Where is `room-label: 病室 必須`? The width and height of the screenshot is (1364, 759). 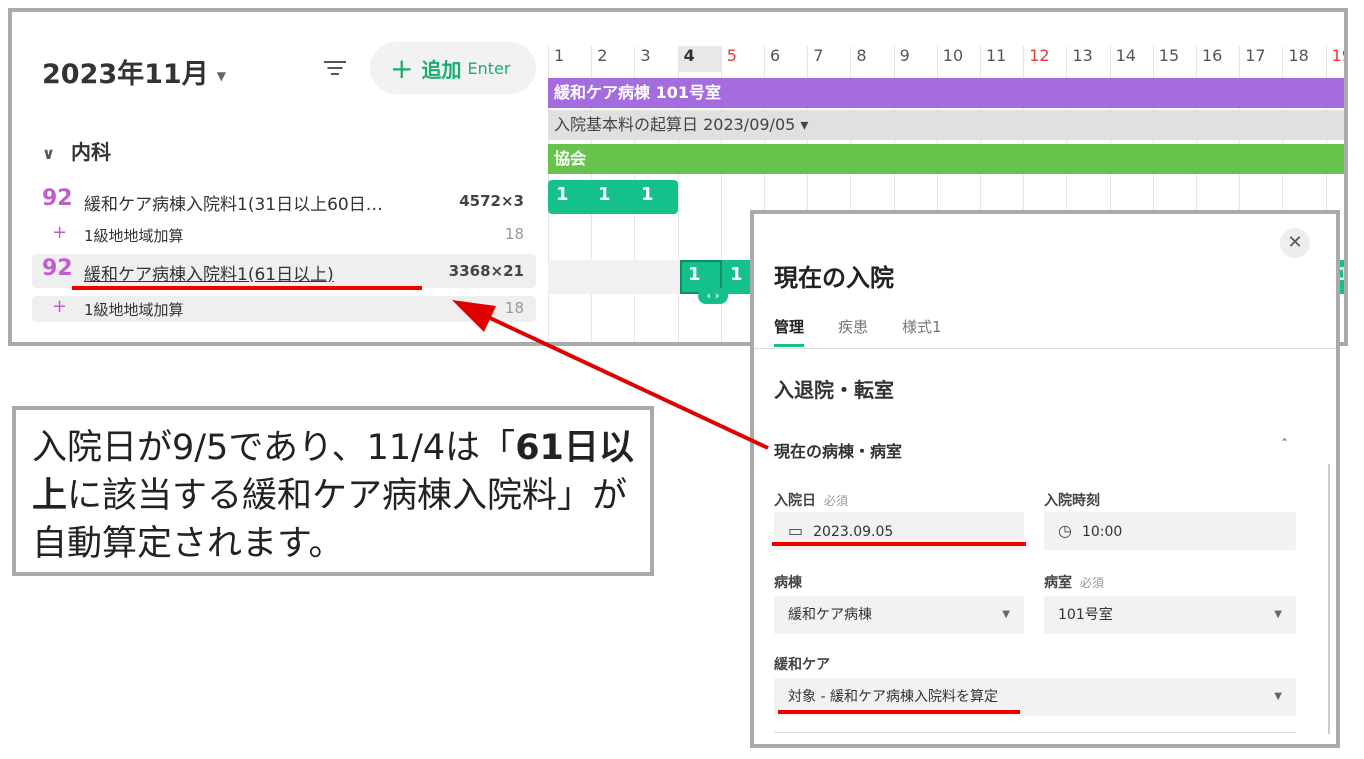
room-label: 病室 必須 is located at coordinates (1074, 582).